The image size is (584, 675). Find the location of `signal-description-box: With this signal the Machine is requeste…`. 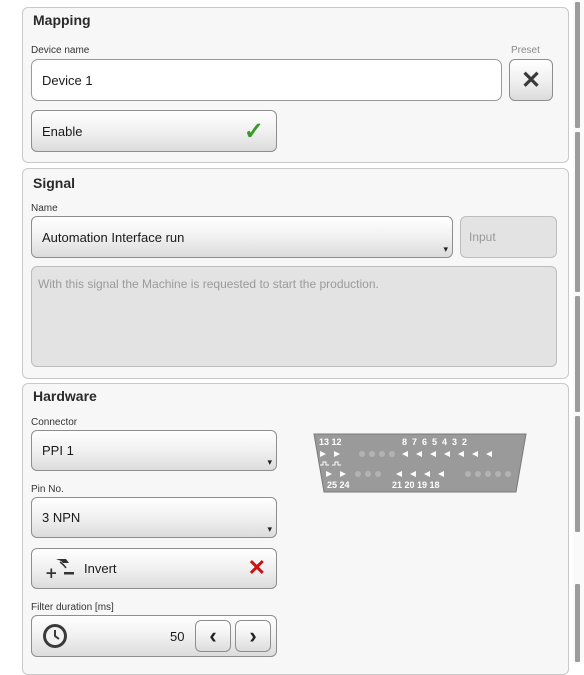

signal-description-box: With this signal the Machine is requeste… is located at coordinates (294, 316).